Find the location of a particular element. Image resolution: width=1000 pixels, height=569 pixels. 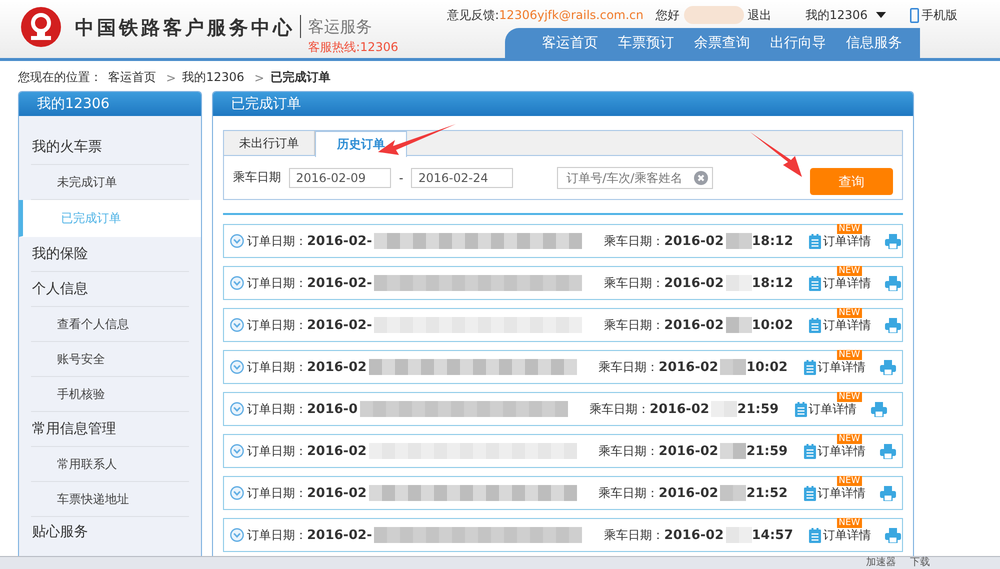

sidebar-header: 我的12306 is located at coordinates (110, 104).